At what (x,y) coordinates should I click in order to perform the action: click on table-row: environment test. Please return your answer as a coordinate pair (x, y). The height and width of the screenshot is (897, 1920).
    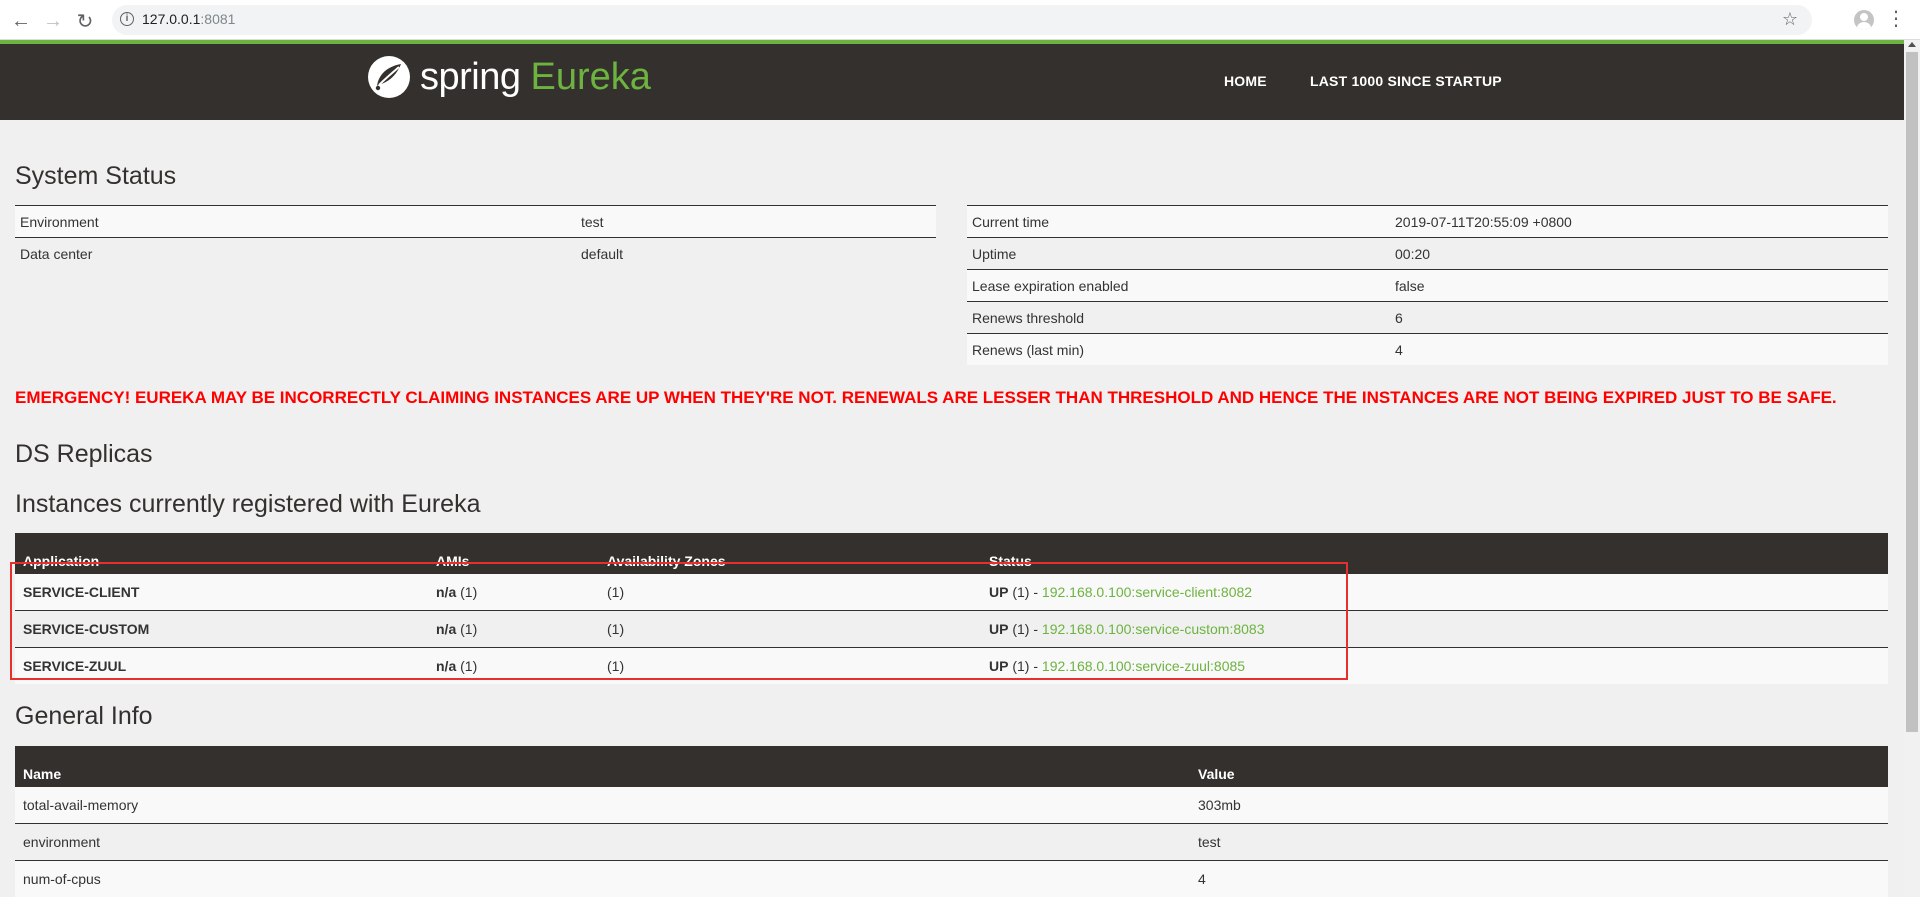
    Looking at the image, I should click on (951, 842).